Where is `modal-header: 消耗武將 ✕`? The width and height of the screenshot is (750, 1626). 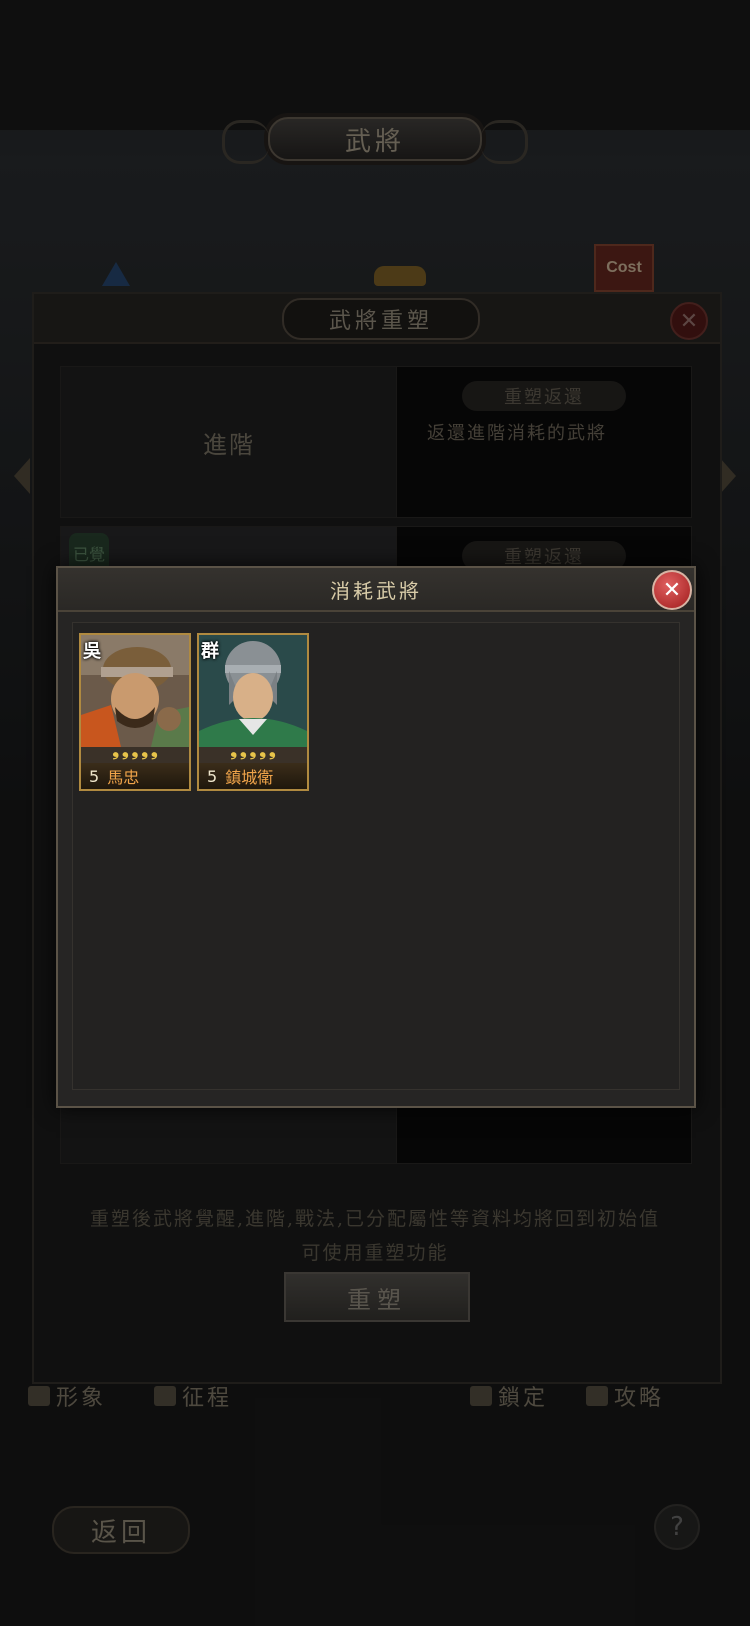
modal-header: 消耗武將 ✕ is located at coordinates (376, 590).